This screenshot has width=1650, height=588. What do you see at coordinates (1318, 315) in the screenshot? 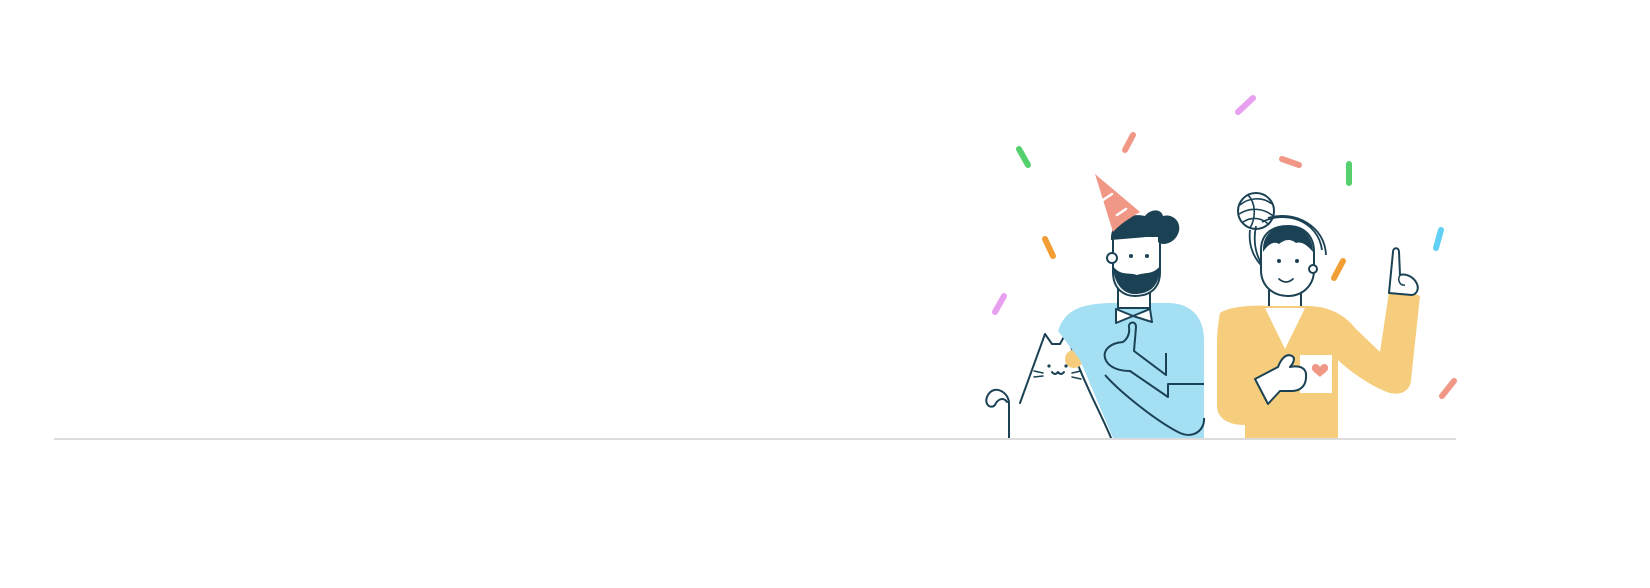
I see `yarn-woman` at bounding box center [1318, 315].